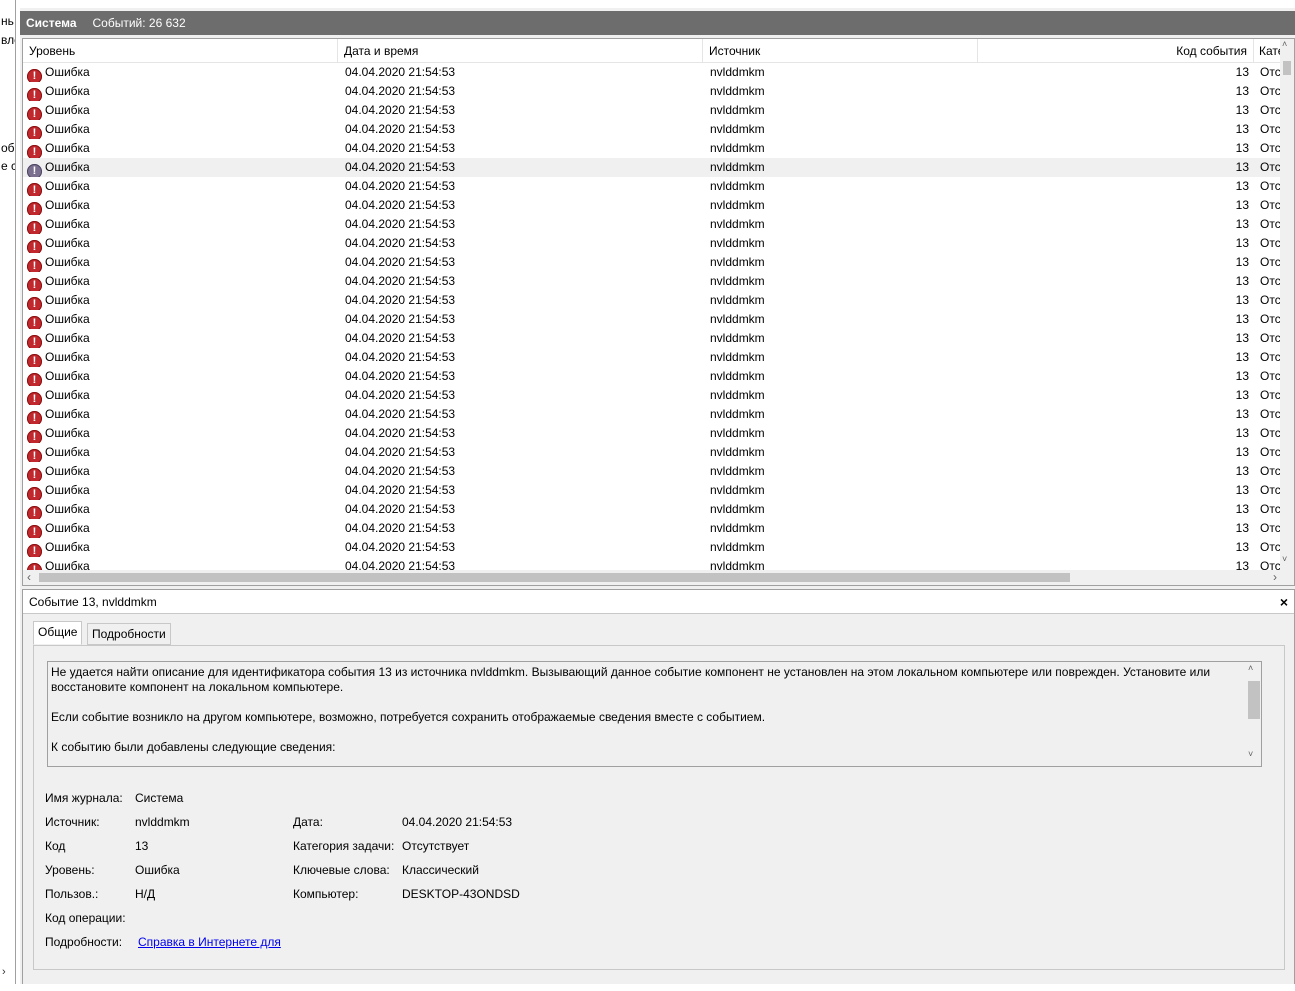  What do you see at coordinates (180, 51) in the screenshot?
I see `column-header-level: Уровень` at bounding box center [180, 51].